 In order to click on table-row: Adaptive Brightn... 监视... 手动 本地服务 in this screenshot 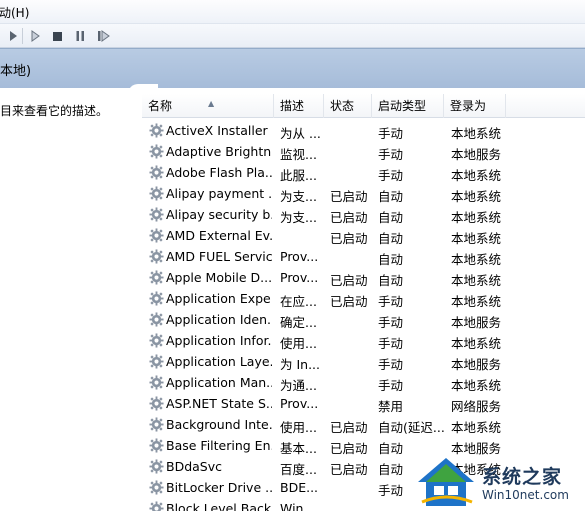, I will do `click(363, 151)`.